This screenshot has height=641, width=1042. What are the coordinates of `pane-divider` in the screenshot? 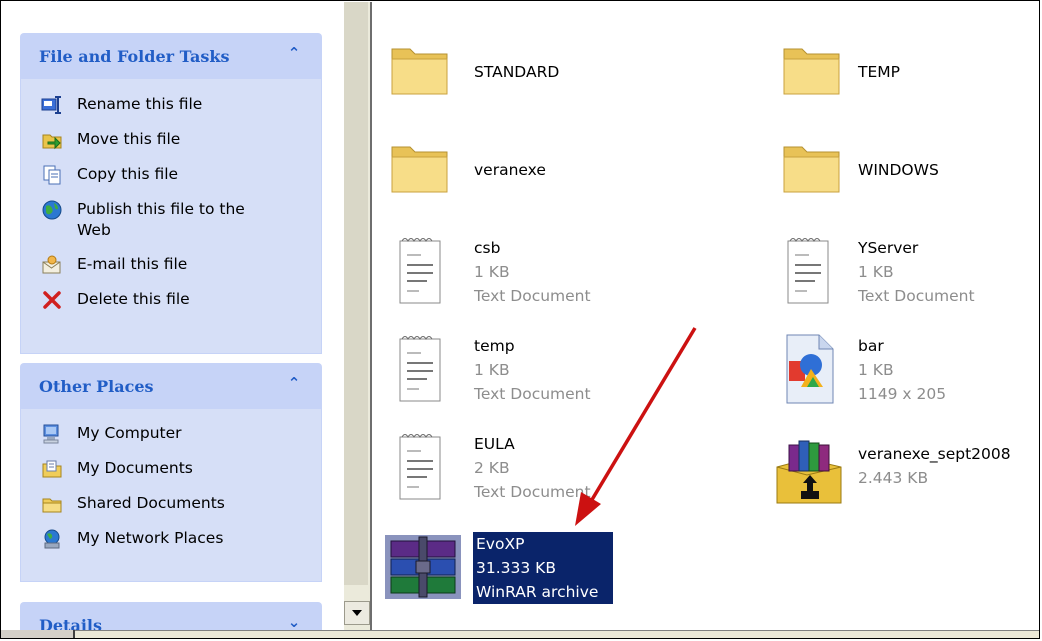 It's located at (371, 316).